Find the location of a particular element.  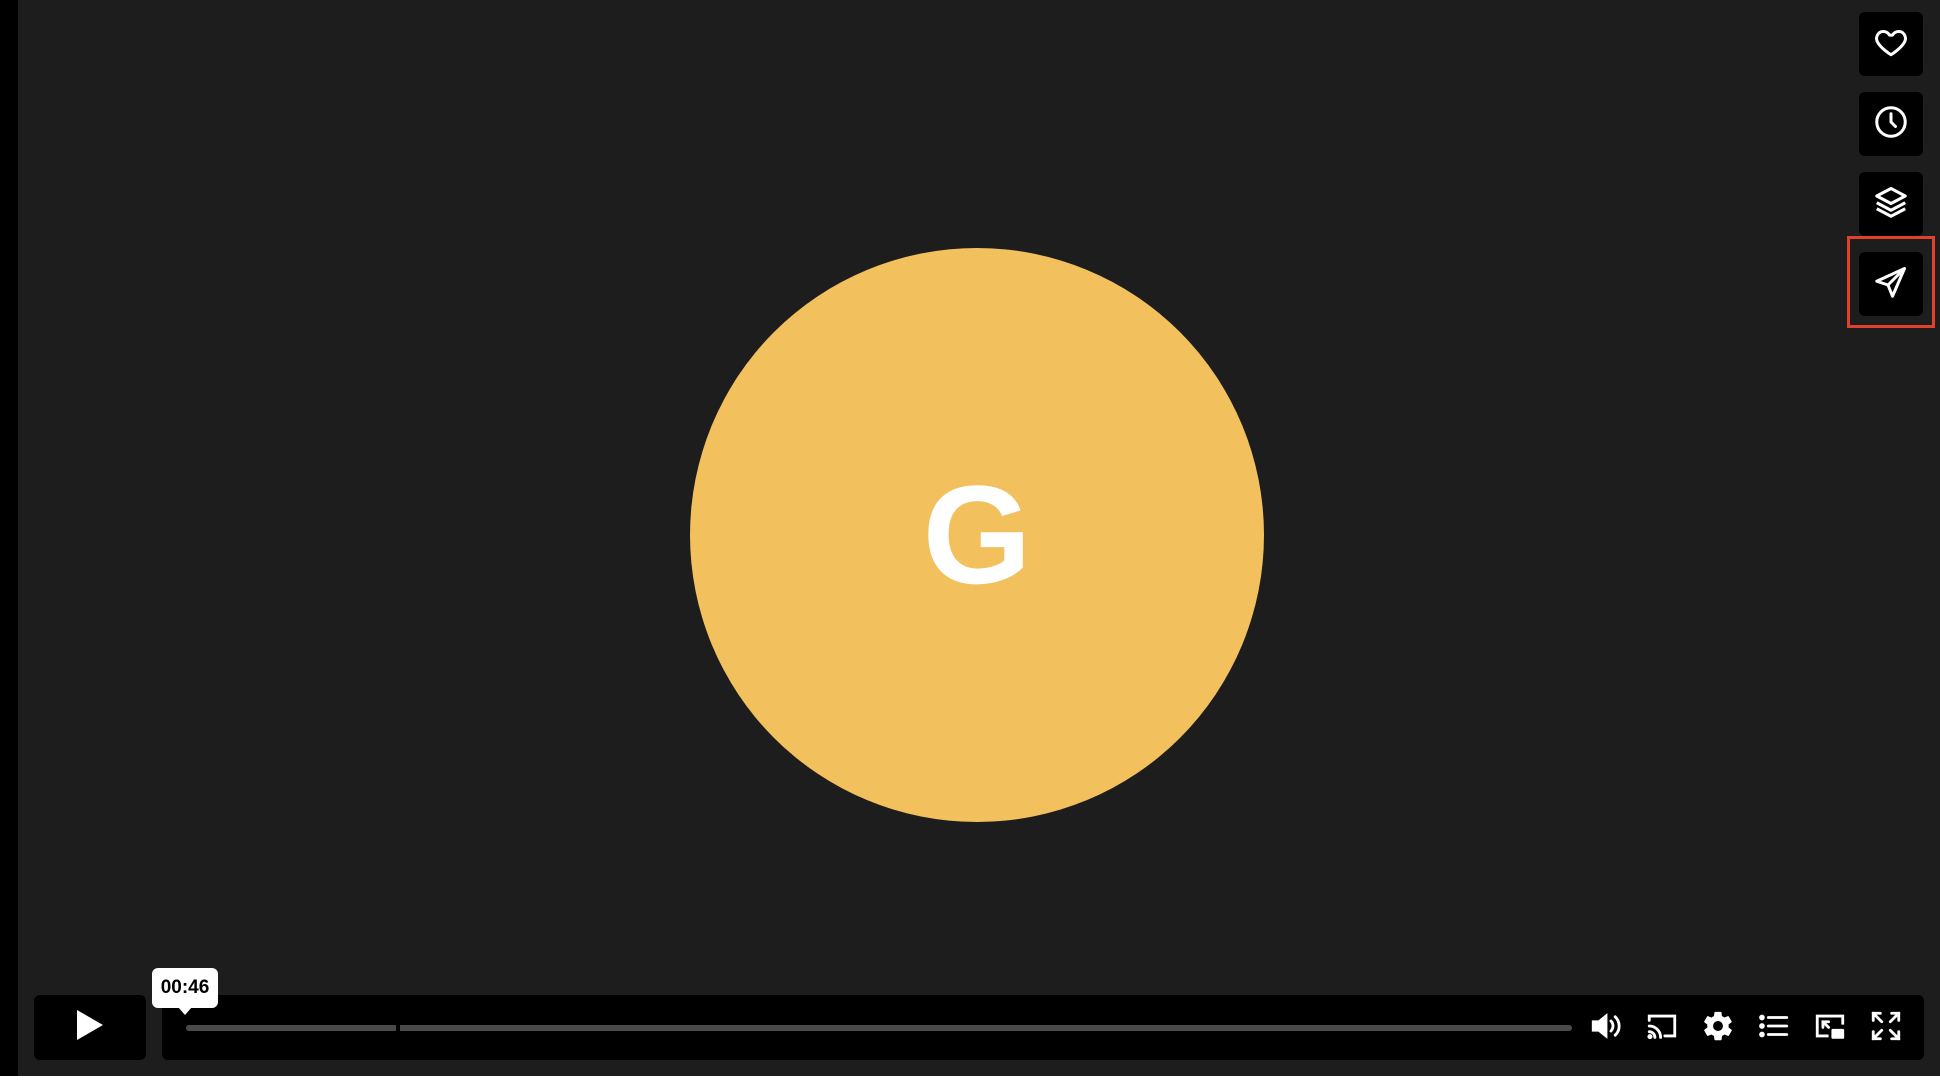

chapters-list-icon is located at coordinates (1774, 1028).